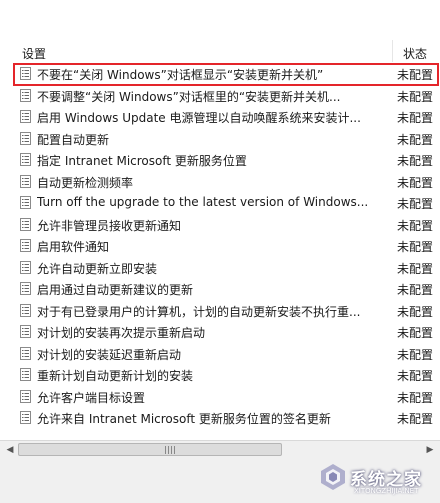  I want to click on policy-name: 允许自动更新立即安装, so click(97, 268).